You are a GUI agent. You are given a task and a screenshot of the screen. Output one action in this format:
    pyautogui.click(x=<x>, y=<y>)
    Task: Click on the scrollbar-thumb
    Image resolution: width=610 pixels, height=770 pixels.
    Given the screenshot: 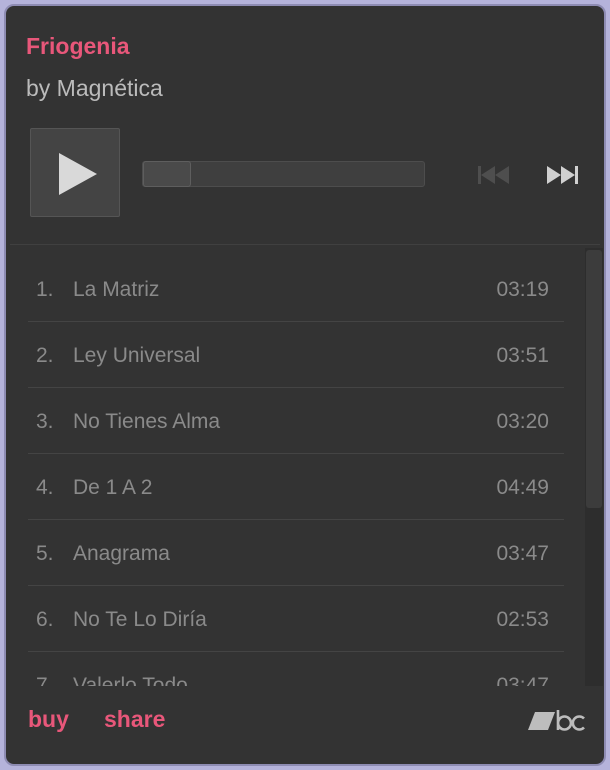 What is the action you would take?
    pyautogui.click(x=594, y=379)
    